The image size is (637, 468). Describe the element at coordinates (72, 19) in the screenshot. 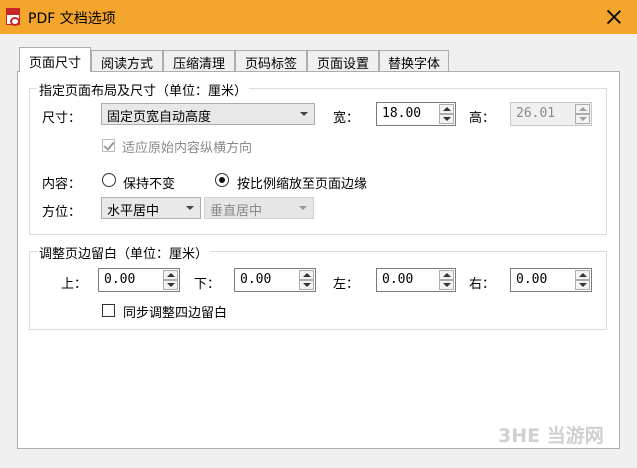

I see `window-title: PDF 文档选项` at that location.